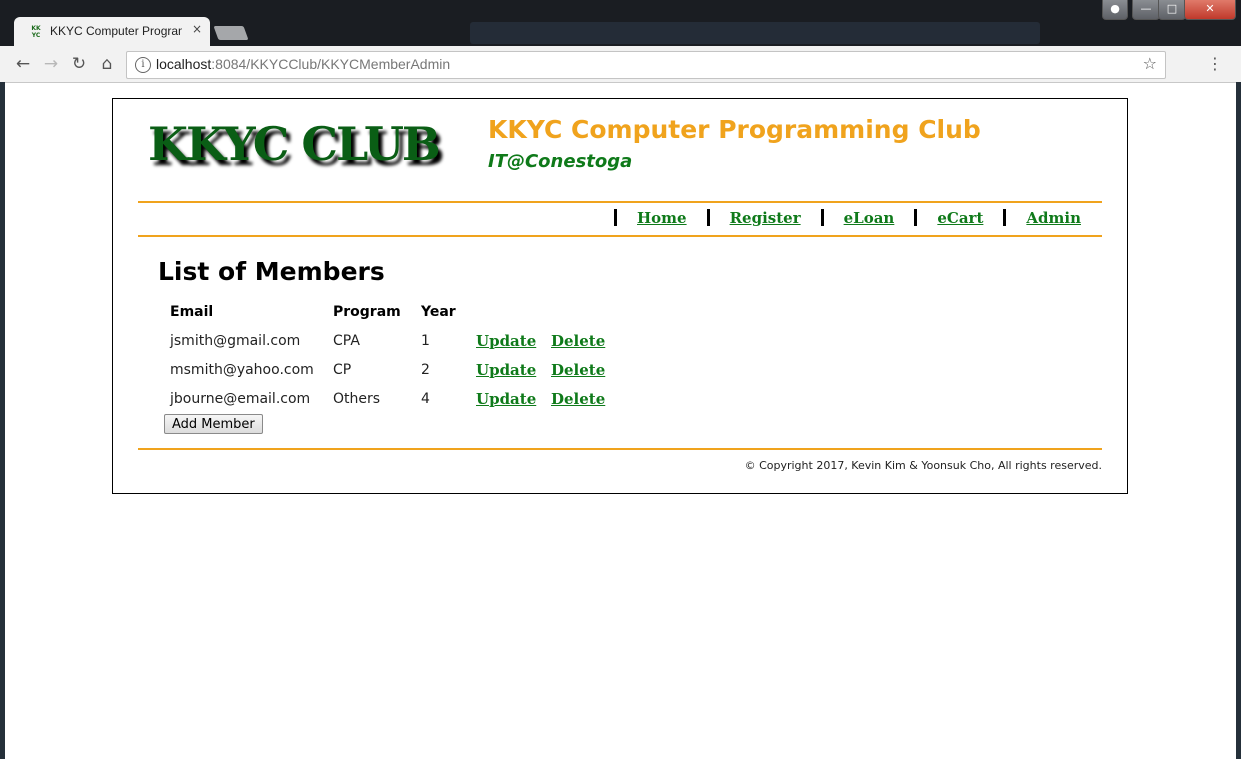  I want to click on column-header-delete, so click(586, 311).